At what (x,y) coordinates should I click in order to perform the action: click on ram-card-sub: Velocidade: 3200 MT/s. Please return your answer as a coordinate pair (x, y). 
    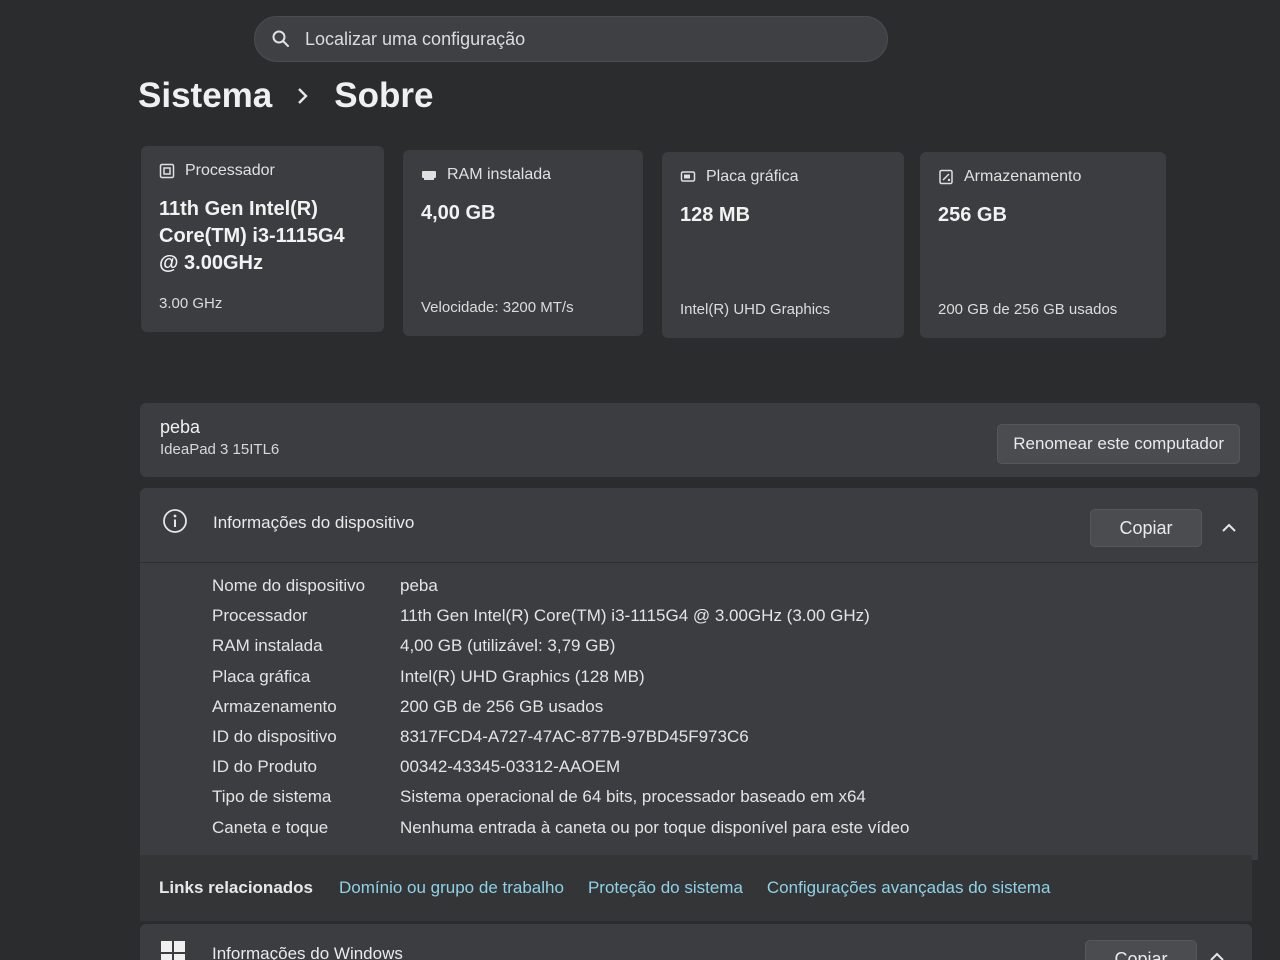
    Looking at the image, I should click on (497, 307).